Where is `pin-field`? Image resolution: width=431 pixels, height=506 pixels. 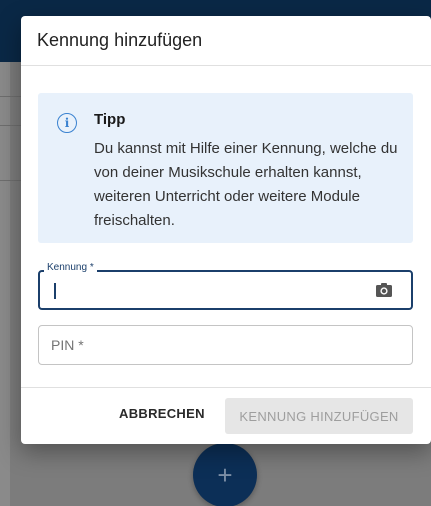
pin-field is located at coordinates (201, 345).